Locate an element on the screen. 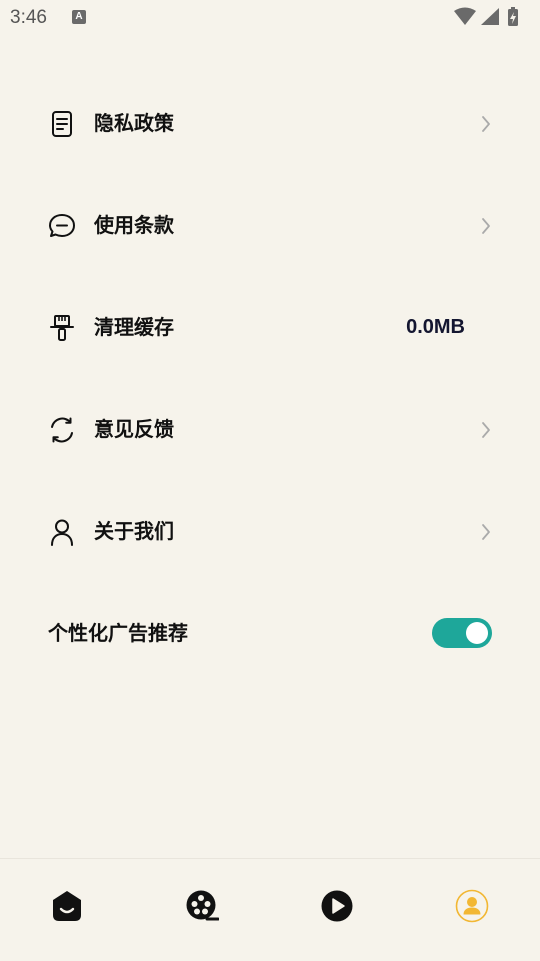 Image resolution: width=540 pixels, height=961 pixels. personalized-ad-toggle is located at coordinates (462, 633).